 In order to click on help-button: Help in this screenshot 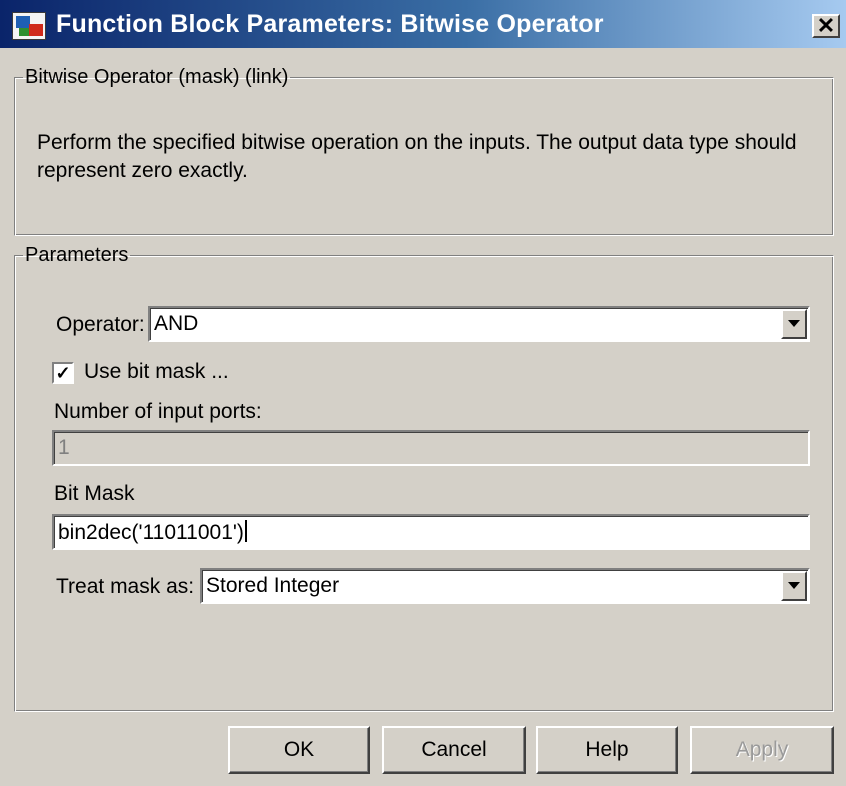, I will do `click(607, 750)`.